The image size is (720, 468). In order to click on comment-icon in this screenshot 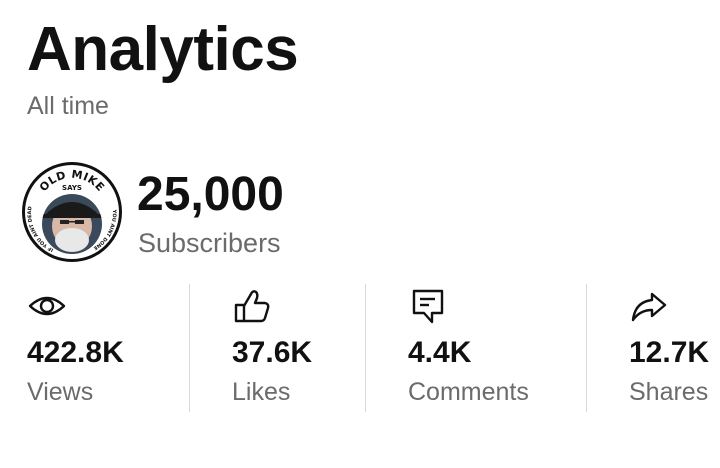, I will do `click(428, 306)`.